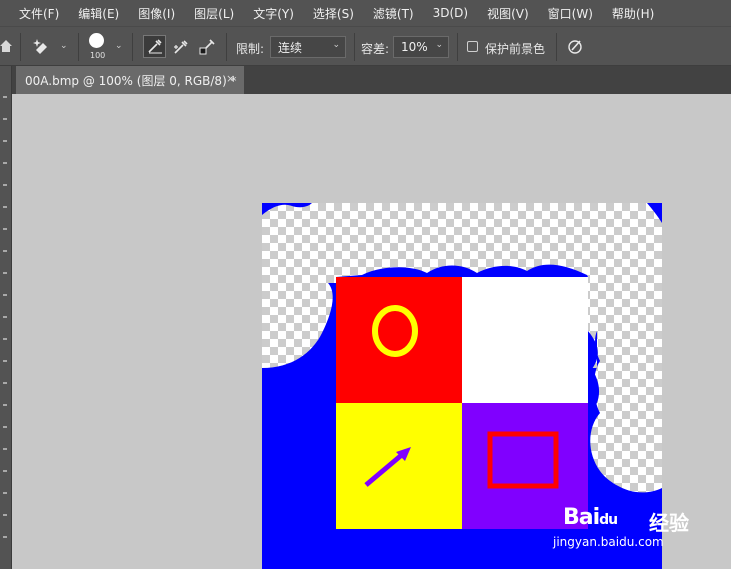 This screenshot has width=731, height=569. I want to click on menu-filter: 滤镜(T), so click(384, 13).